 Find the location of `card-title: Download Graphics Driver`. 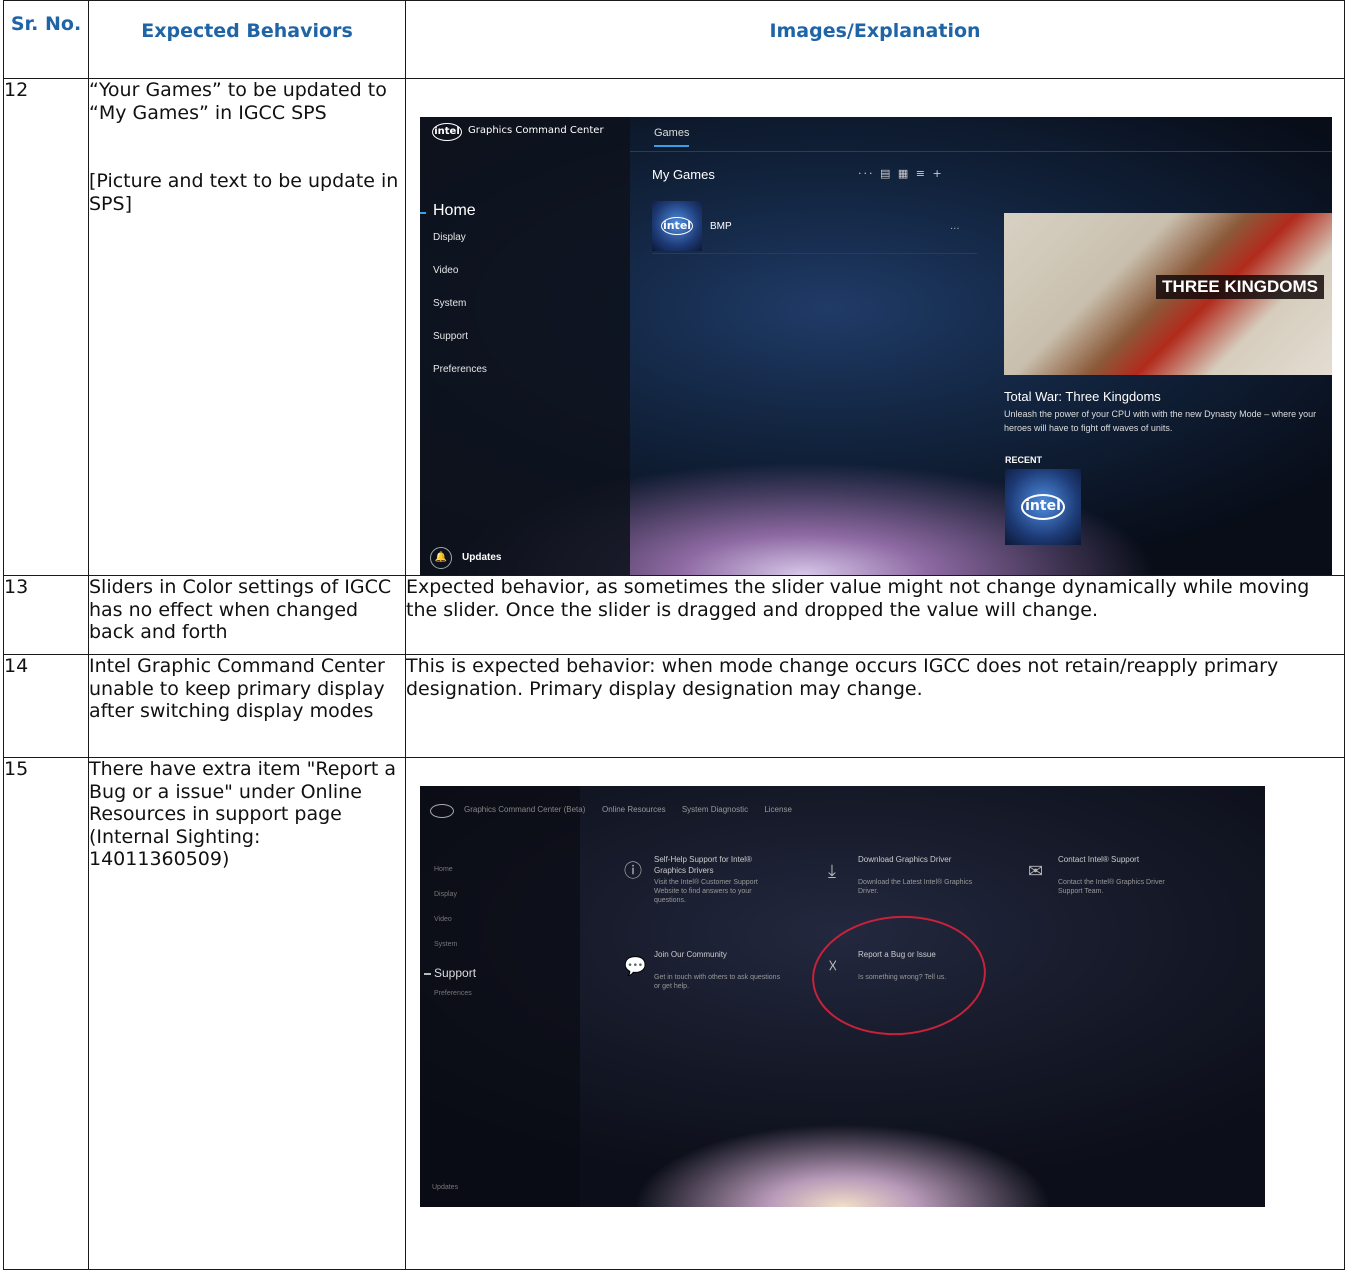

card-title: Download Graphics Driver is located at coordinates (905, 859).